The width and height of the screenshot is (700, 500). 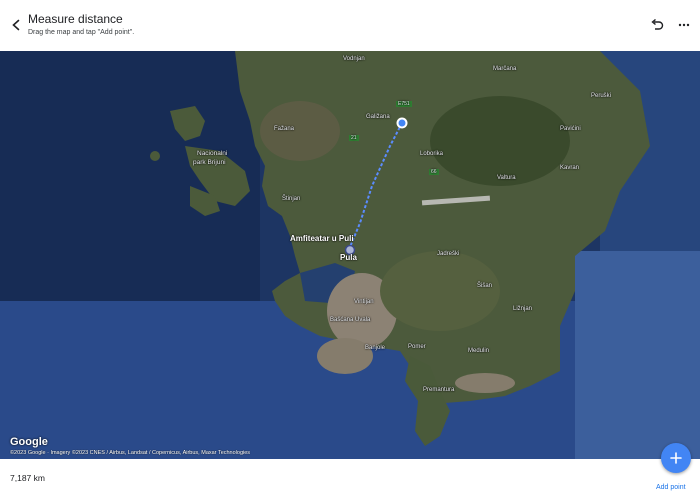 I want to click on place-label: Bašćana Uvala, so click(x=350, y=320).